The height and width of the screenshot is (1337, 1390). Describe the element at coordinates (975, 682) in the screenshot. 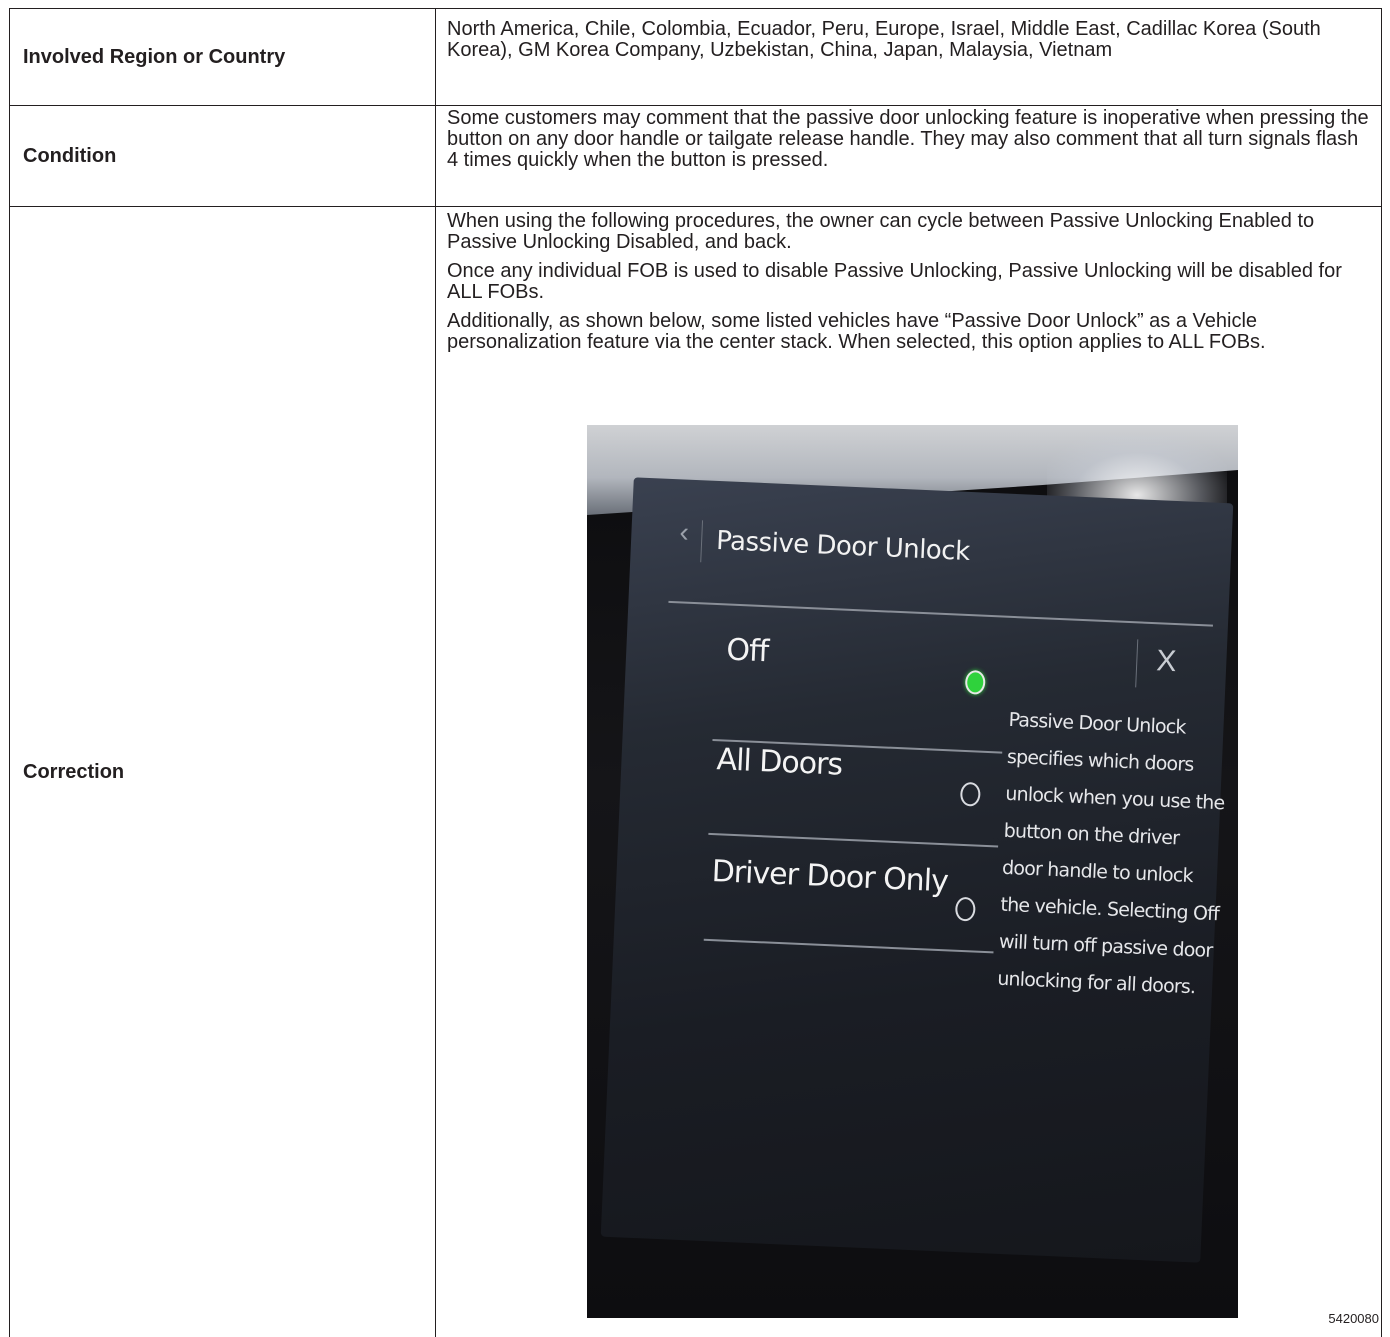

I see `radio-selected-icon` at that location.